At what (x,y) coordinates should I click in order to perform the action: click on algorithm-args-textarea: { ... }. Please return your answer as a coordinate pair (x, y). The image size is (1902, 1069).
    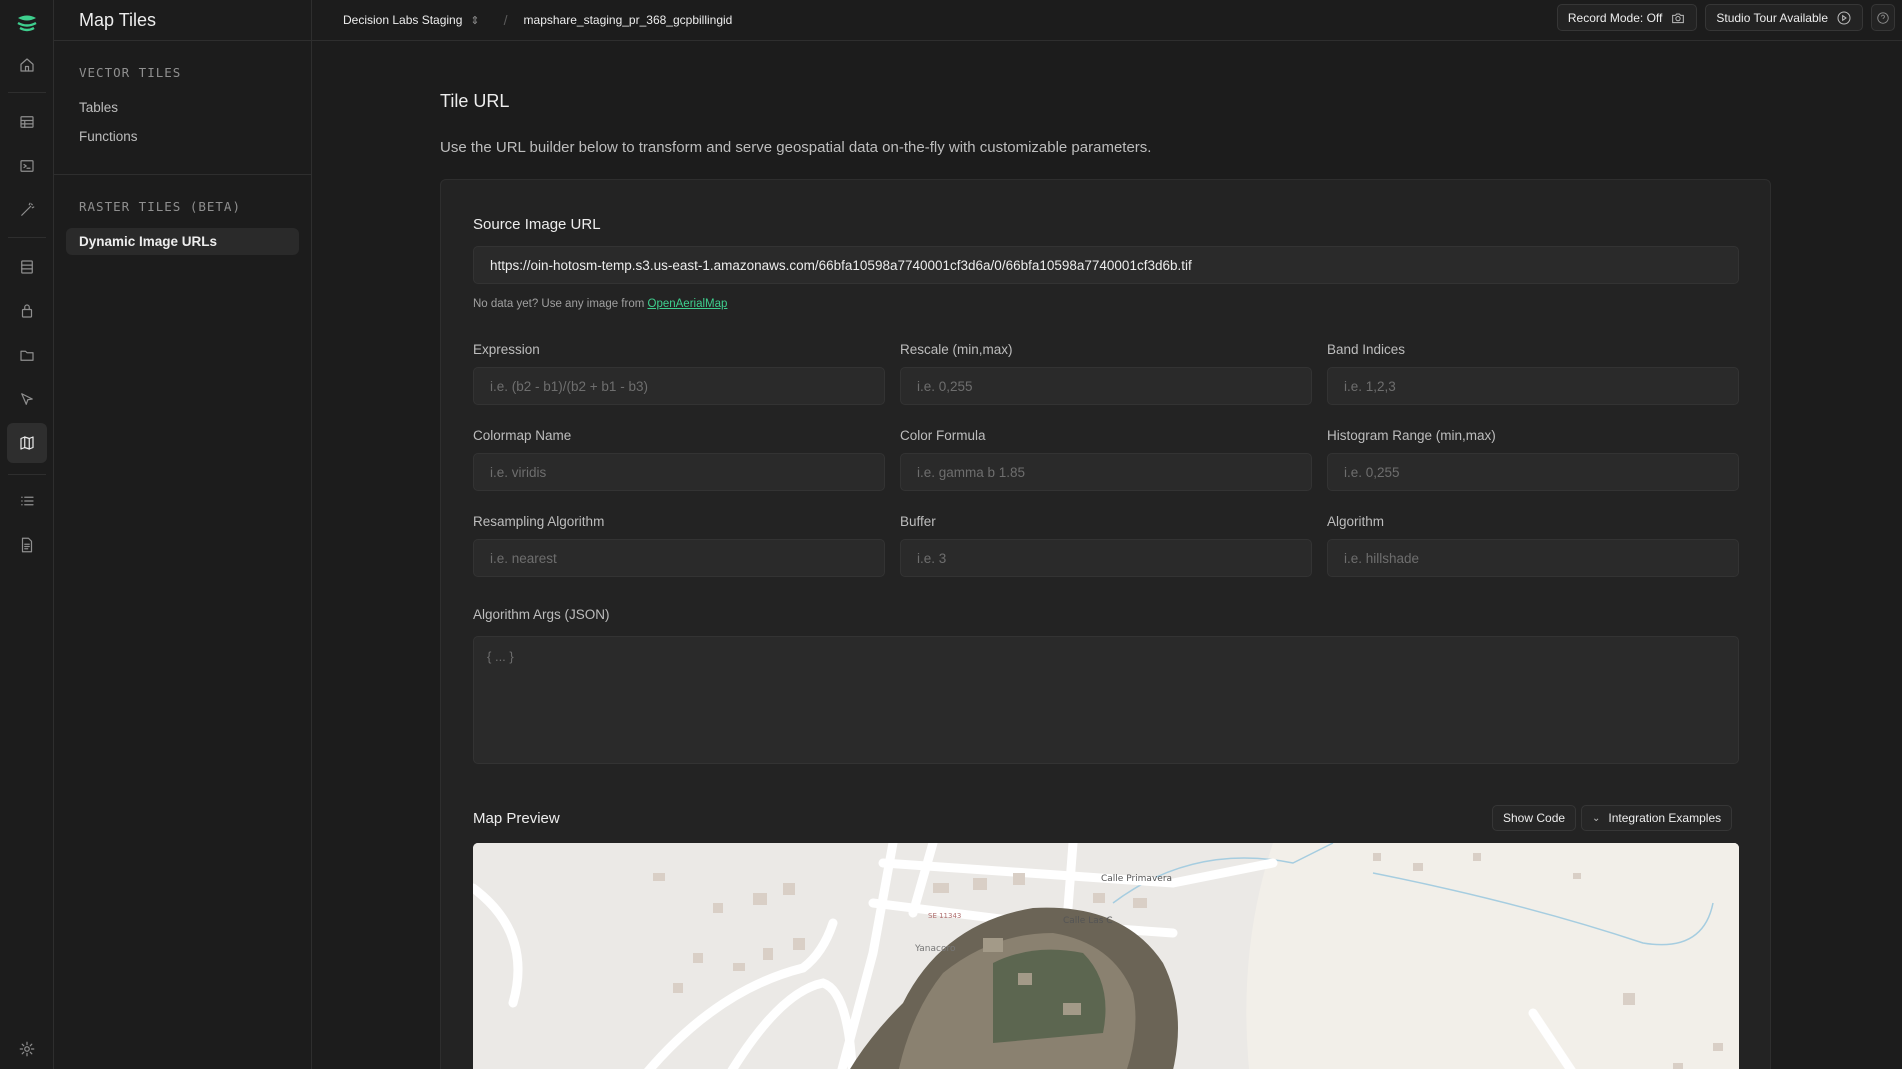
    Looking at the image, I should click on (1106, 700).